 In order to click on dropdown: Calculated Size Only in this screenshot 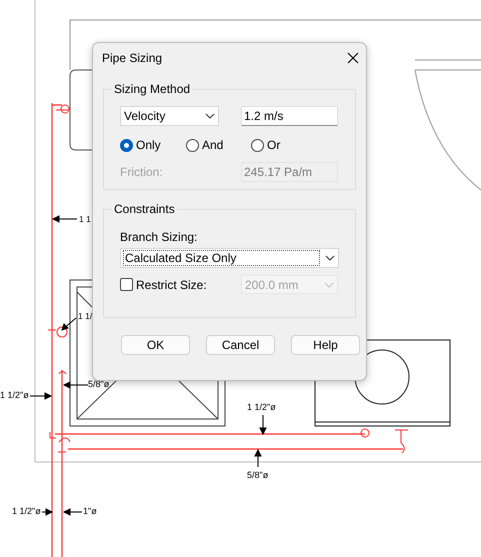, I will do `click(229, 258)`.